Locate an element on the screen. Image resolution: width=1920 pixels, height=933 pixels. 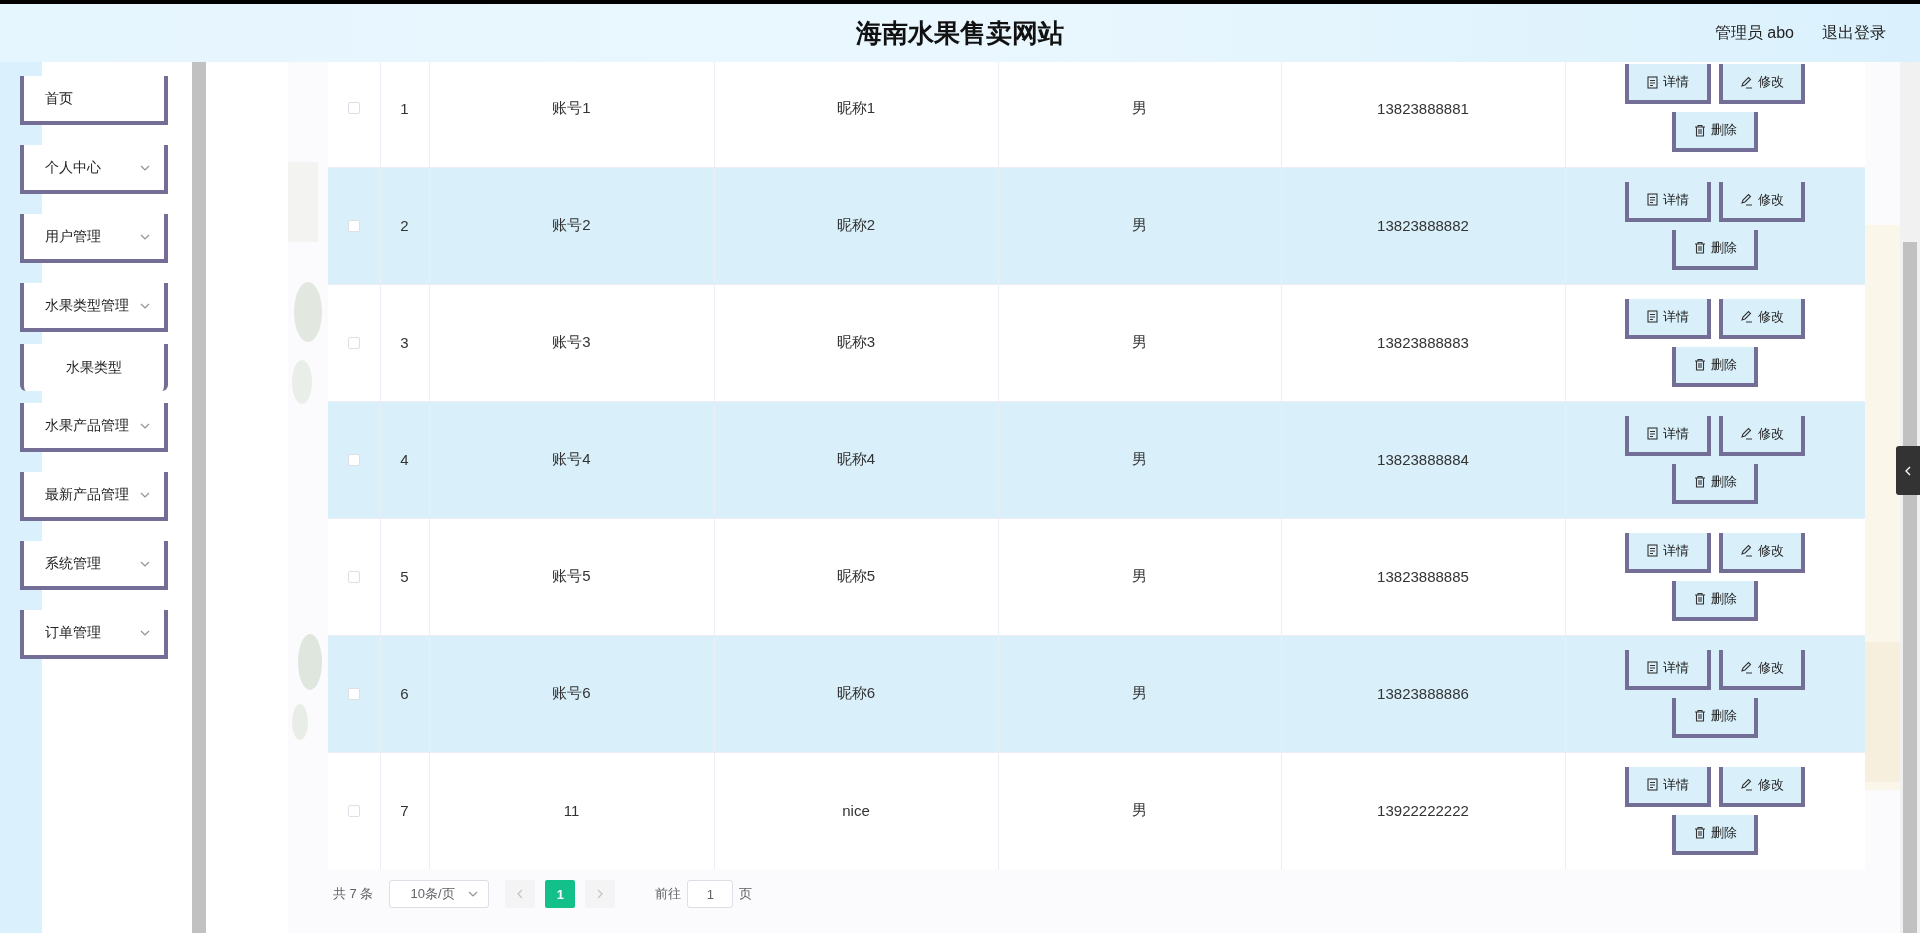
page-input: 1 is located at coordinates (710, 894).